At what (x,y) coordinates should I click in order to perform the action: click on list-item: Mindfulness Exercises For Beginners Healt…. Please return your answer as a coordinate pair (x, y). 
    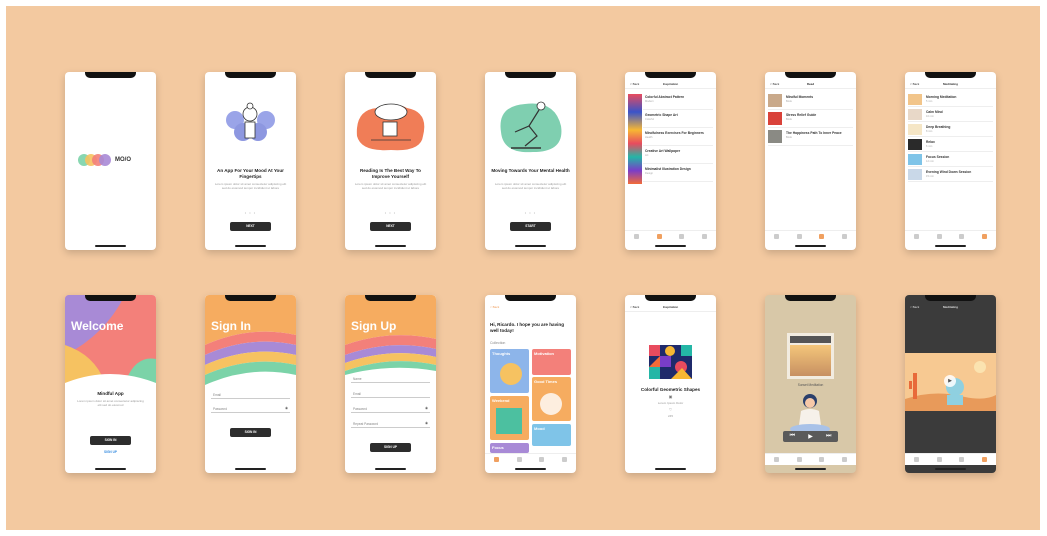
    Looking at the image, I should click on (678, 137).